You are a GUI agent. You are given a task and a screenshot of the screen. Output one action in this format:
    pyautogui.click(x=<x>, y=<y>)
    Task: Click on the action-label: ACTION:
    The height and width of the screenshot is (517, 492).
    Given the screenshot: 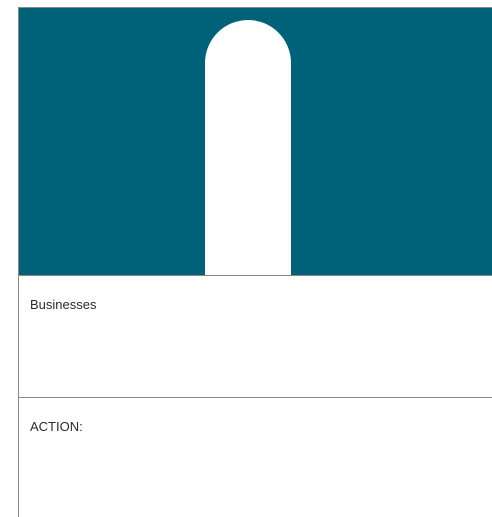 What is the action you would take?
    pyautogui.click(x=56, y=426)
    